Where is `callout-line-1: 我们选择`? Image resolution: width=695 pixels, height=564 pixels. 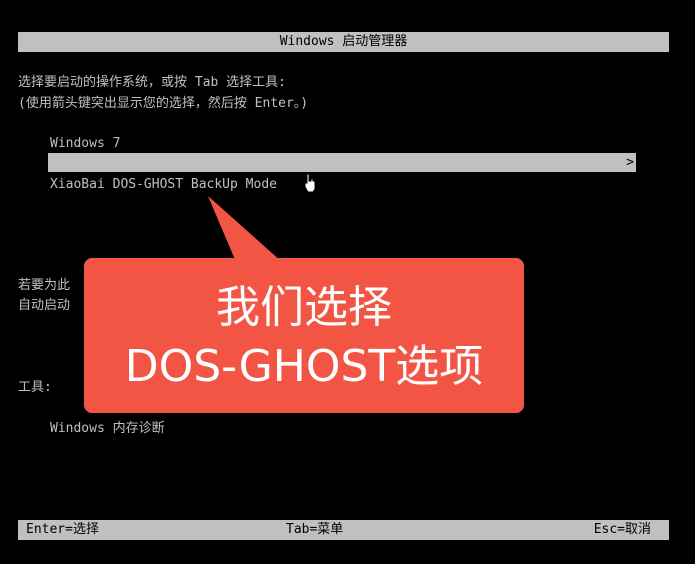 callout-line-1: 我们选择 is located at coordinates (304, 307).